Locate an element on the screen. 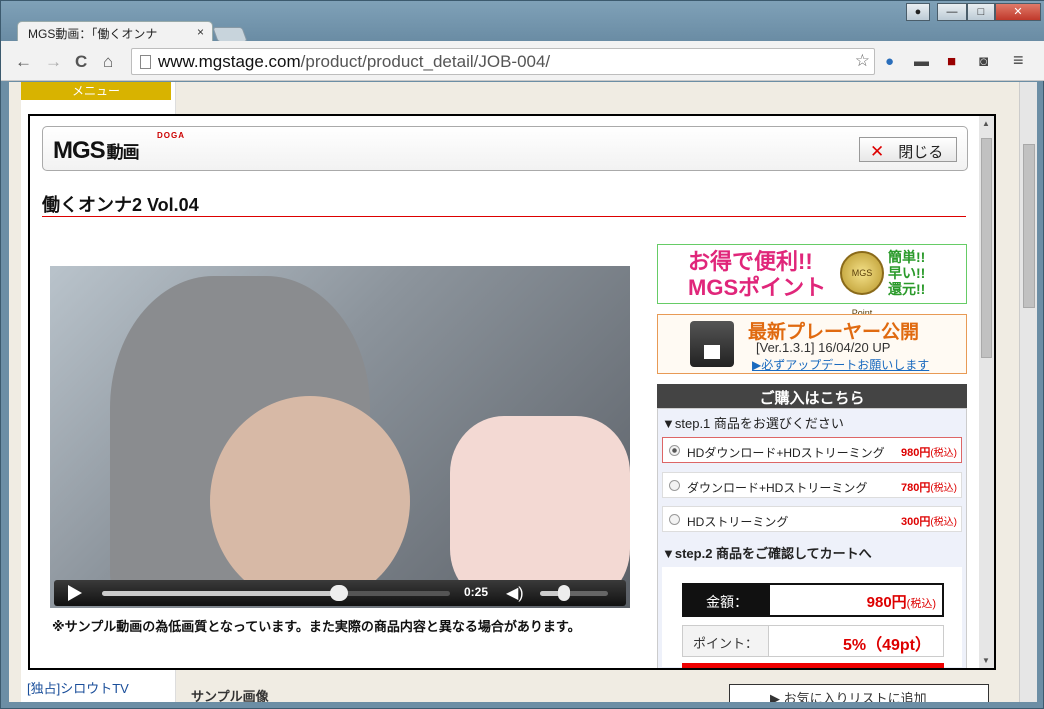  page-icon is located at coordinates (145, 62).